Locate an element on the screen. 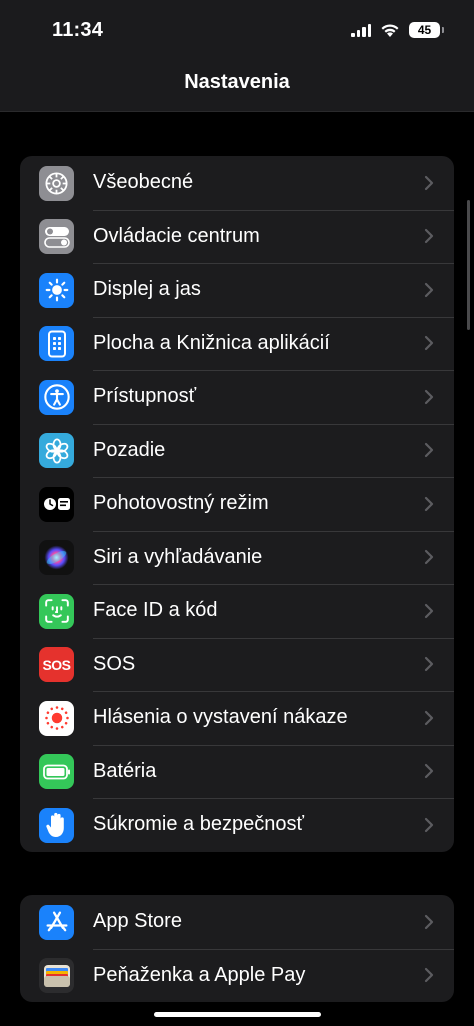 The width and height of the screenshot is (474, 1026). sos-icon-text: SOS is located at coordinates (56, 664).